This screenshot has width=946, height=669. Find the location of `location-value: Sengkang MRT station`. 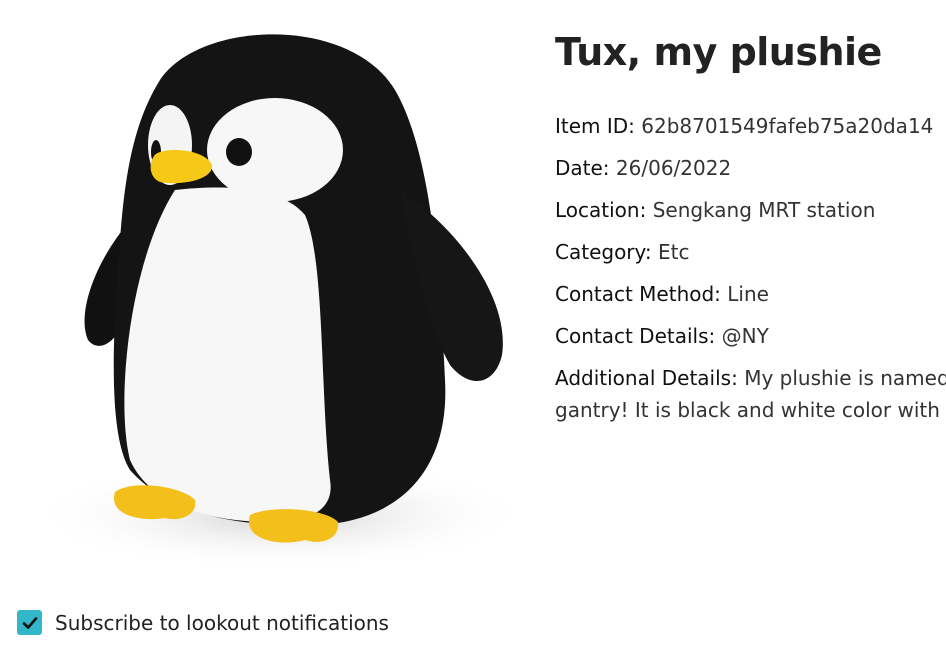

location-value: Sengkang MRT station is located at coordinates (764, 210).